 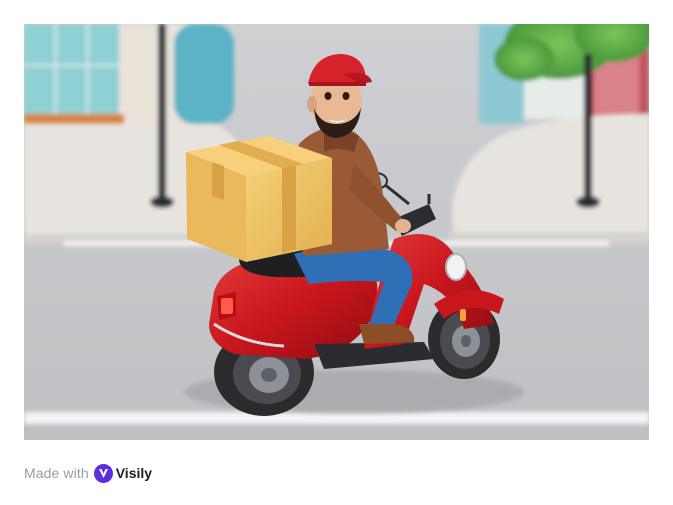 What do you see at coordinates (134, 473) in the screenshot?
I see `brand-name: Visily` at bounding box center [134, 473].